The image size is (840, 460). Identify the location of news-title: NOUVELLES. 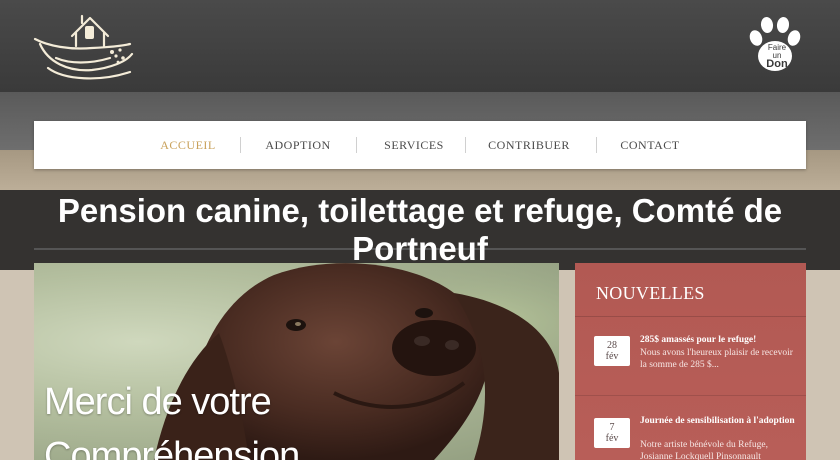
(650, 293).